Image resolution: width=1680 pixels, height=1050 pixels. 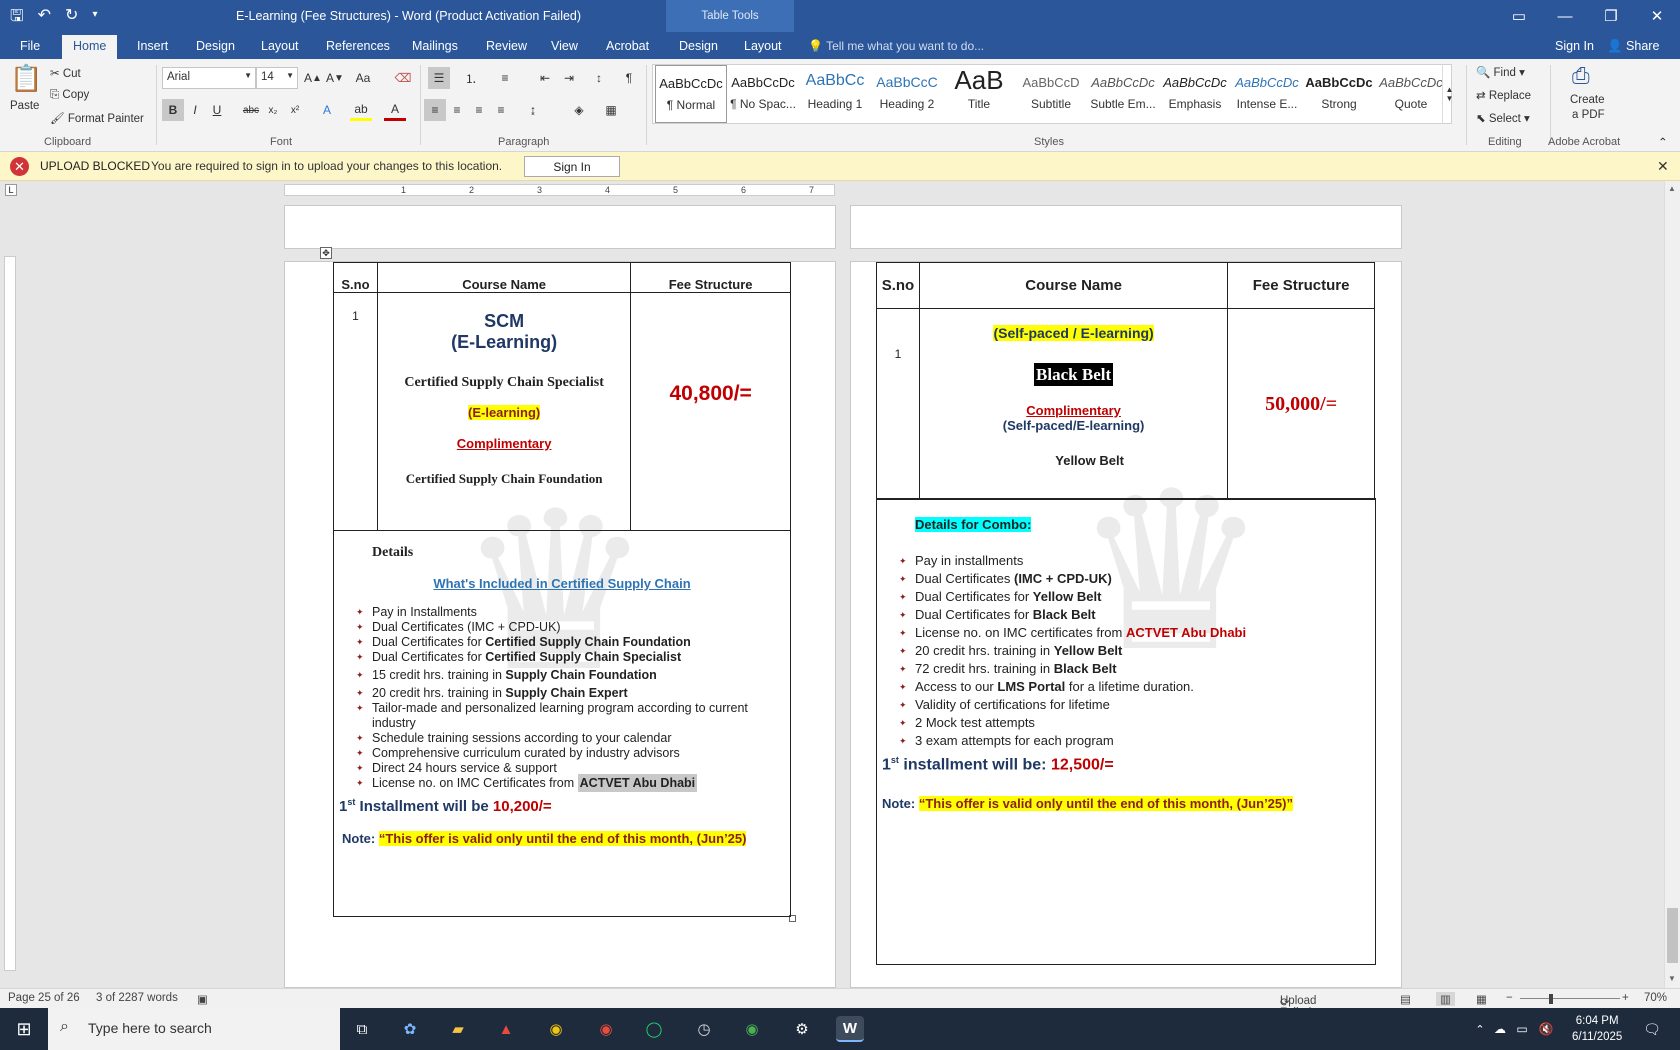 What do you see at coordinates (24, 106) in the screenshot?
I see `paste-button: Paste` at bounding box center [24, 106].